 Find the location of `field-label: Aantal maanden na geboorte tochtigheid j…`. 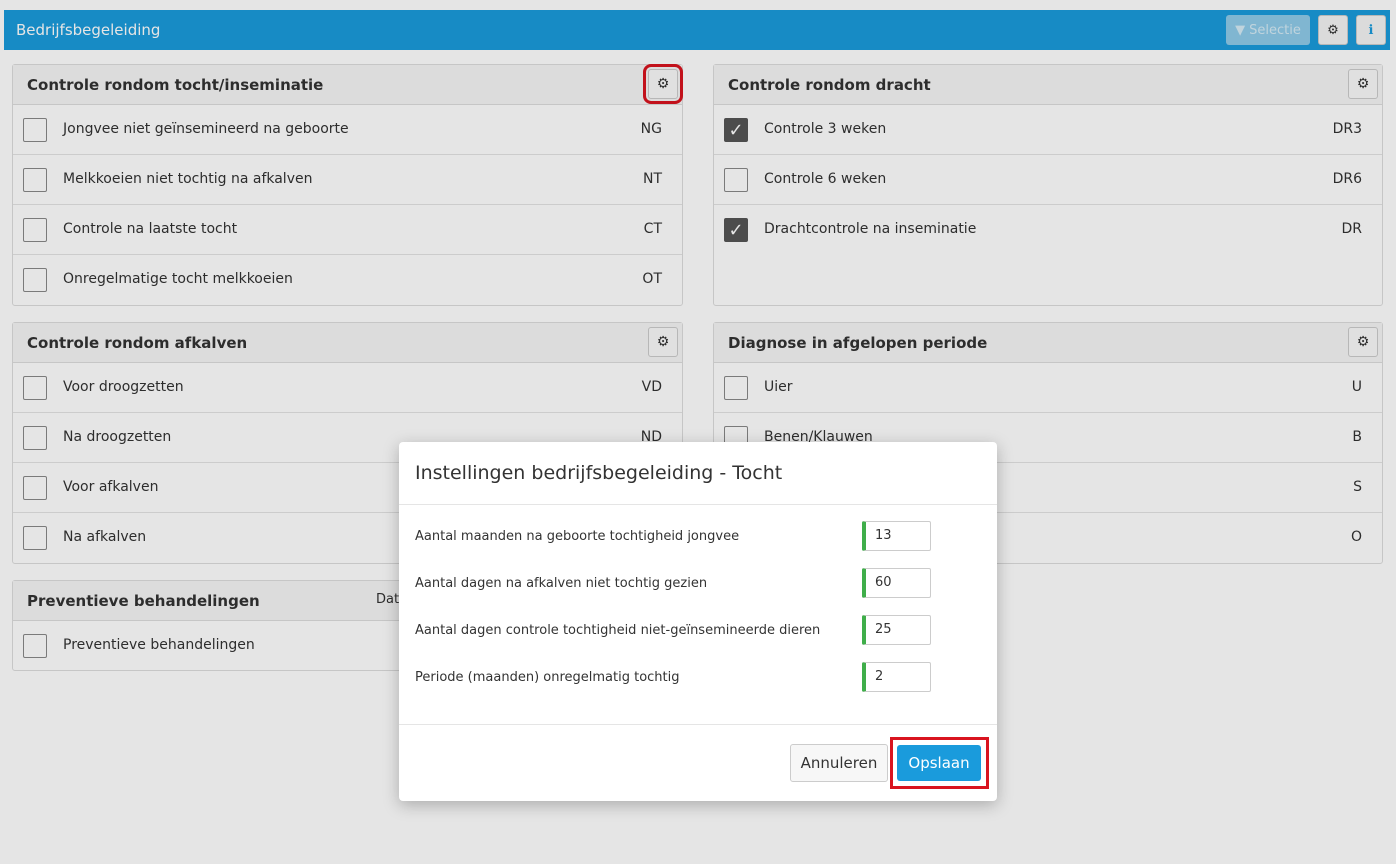

field-label: Aantal maanden na geboorte tochtigheid j… is located at coordinates (577, 536).